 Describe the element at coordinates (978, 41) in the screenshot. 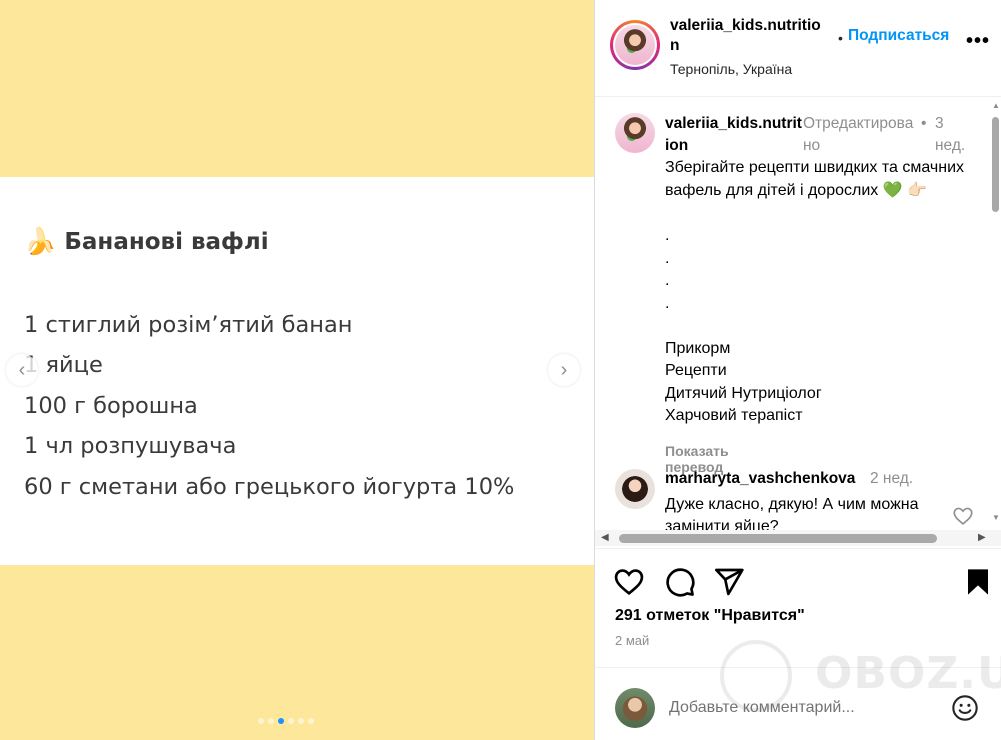

I see `more-options-icon: •••` at that location.